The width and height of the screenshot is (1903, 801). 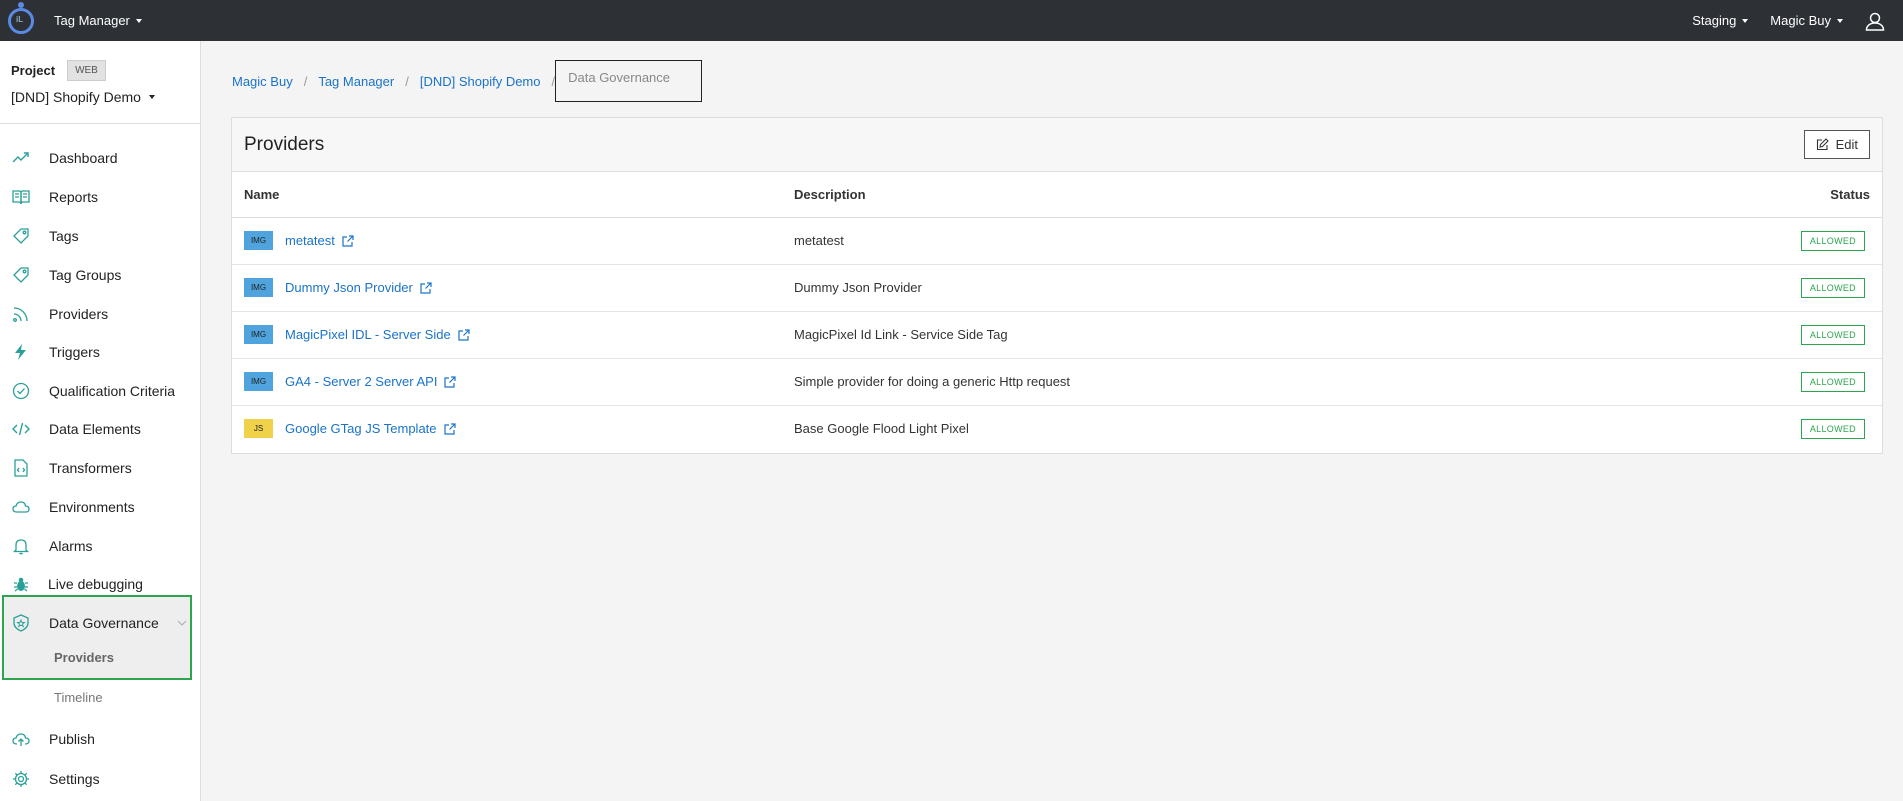 What do you see at coordinates (20, 157) in the screenshot?
I see `chart-line-icon` at bounding box center [20, 157].